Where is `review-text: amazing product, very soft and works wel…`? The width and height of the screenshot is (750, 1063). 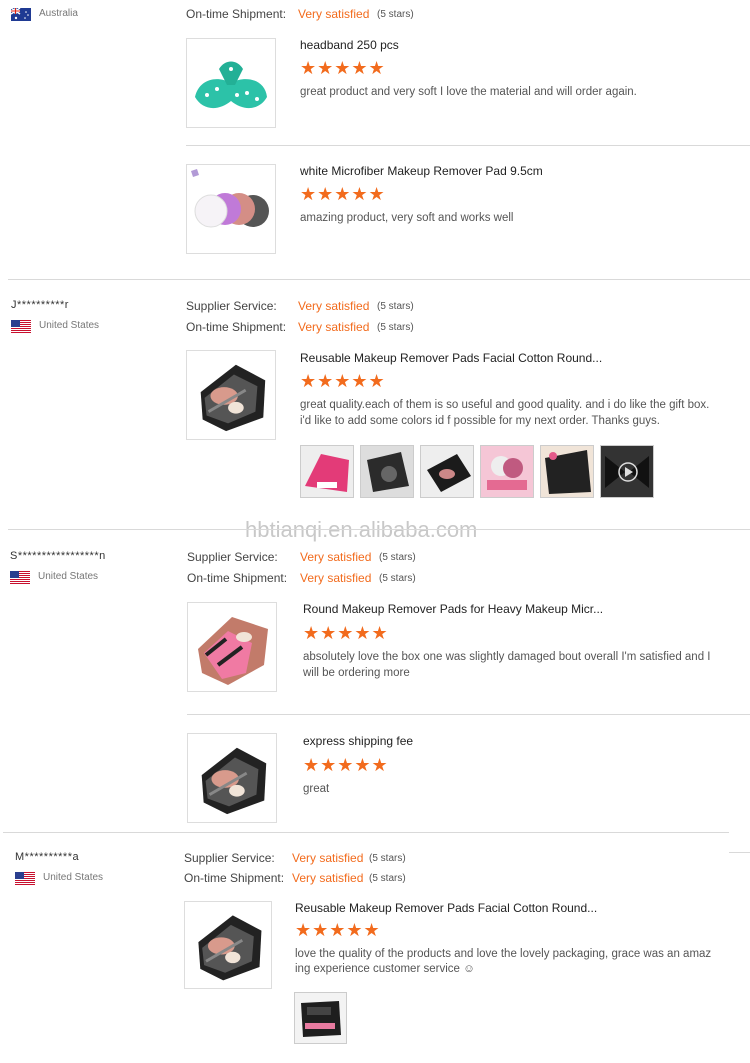 review-text: amazing product, very soft and works wel… is located at coordinates (407, 218).